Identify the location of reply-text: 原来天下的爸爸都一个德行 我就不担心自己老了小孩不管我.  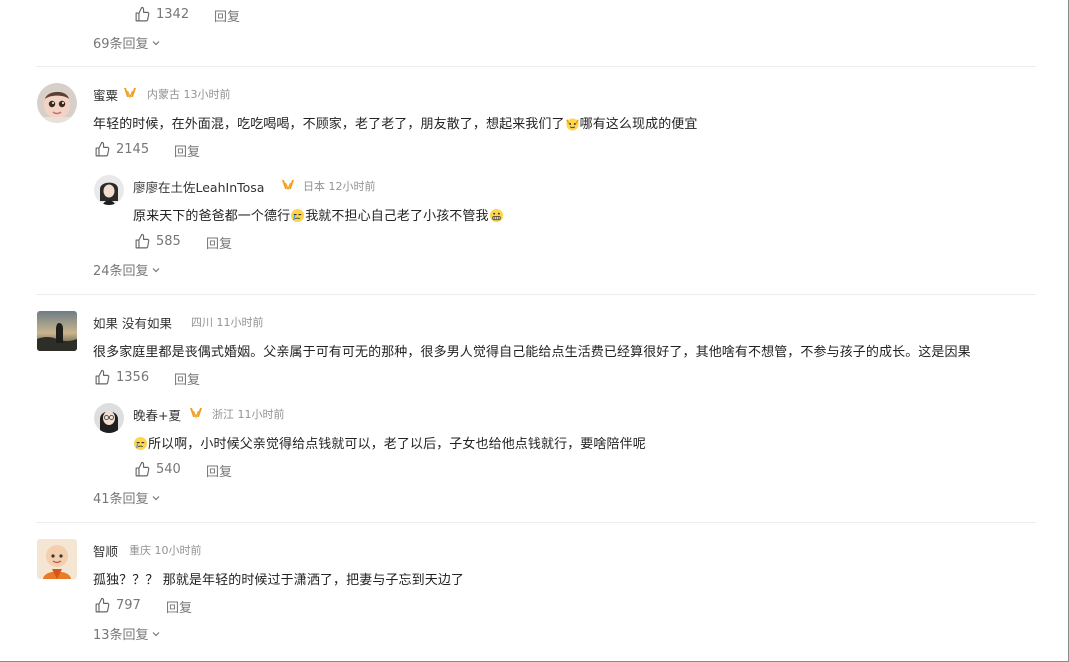
(318, 214).